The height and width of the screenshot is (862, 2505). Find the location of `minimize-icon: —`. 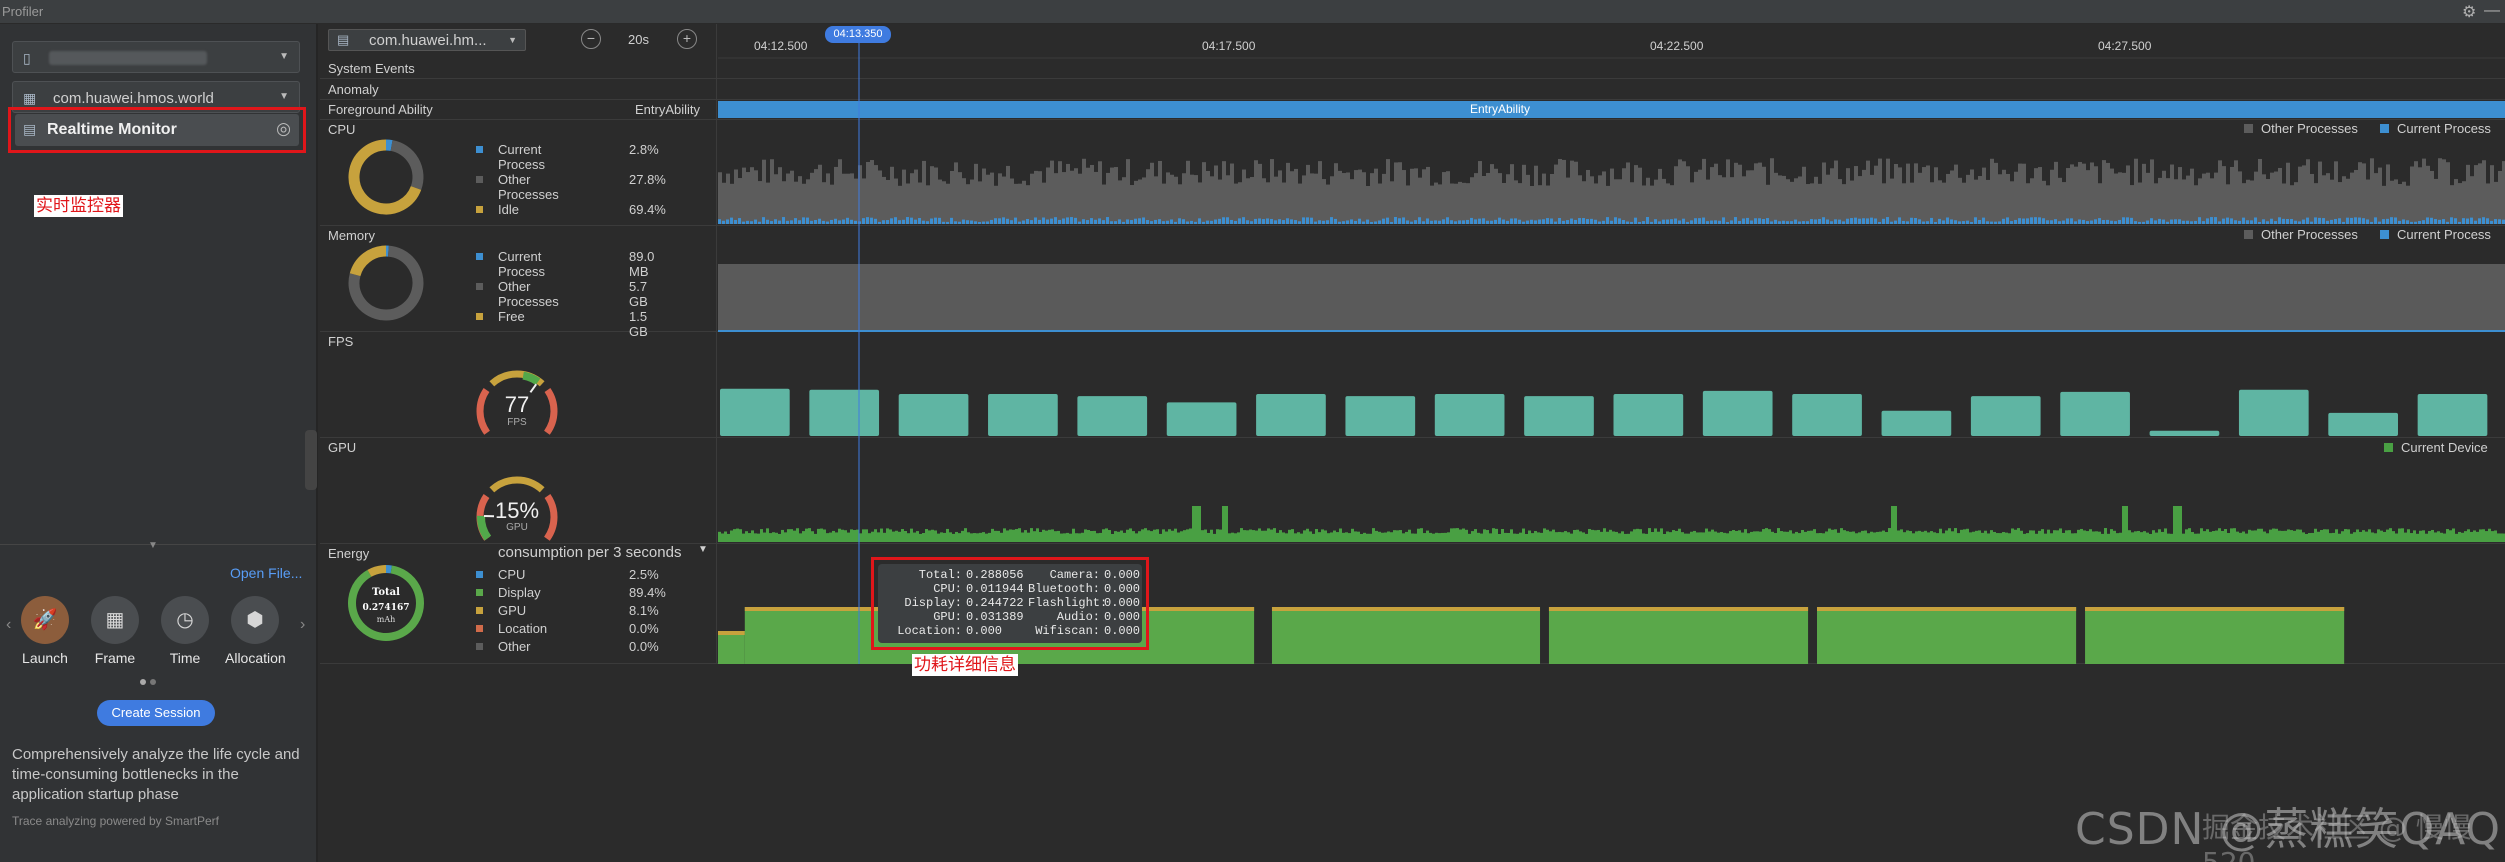

minimize-icon: — is located at coordinates (2492, 11).